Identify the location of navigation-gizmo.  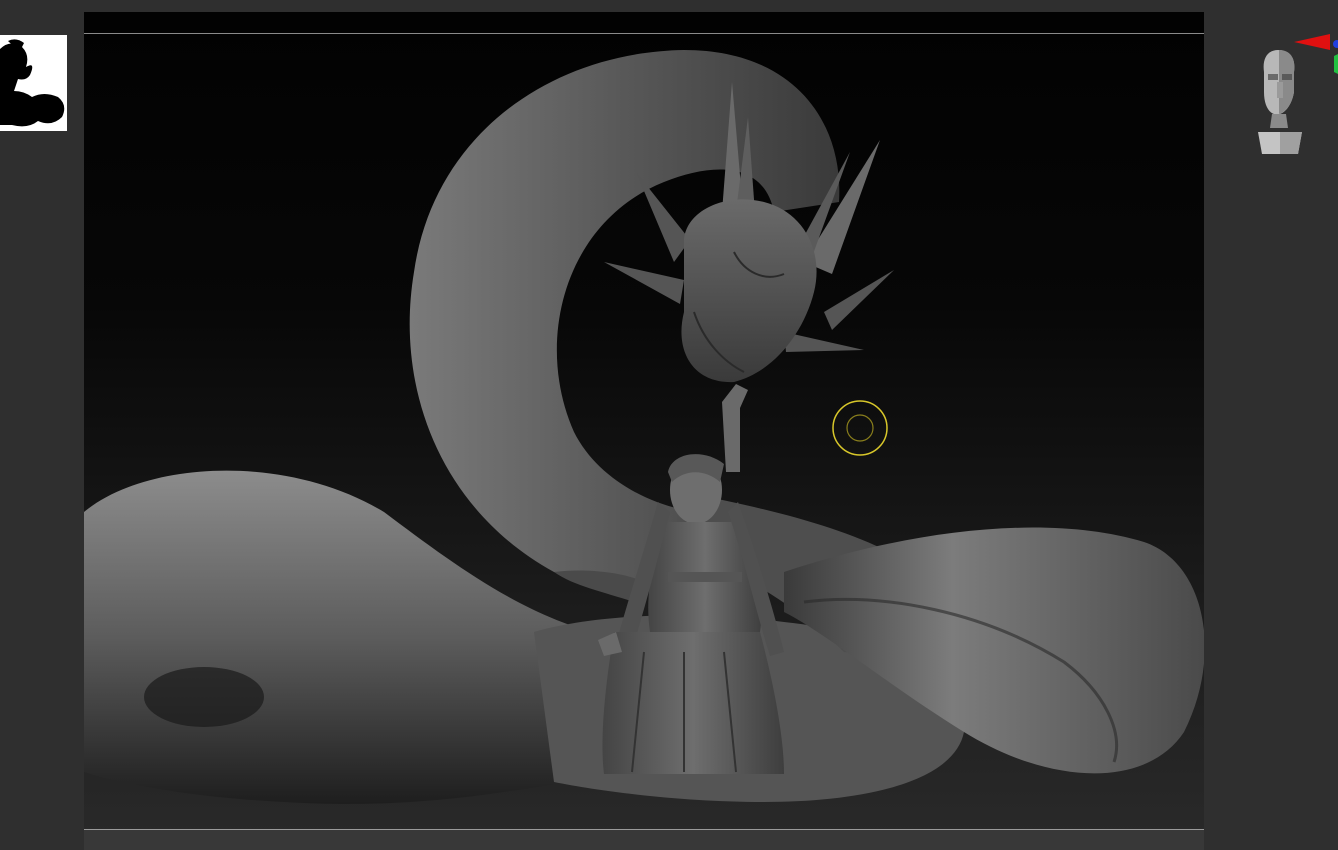
(1292, 97).